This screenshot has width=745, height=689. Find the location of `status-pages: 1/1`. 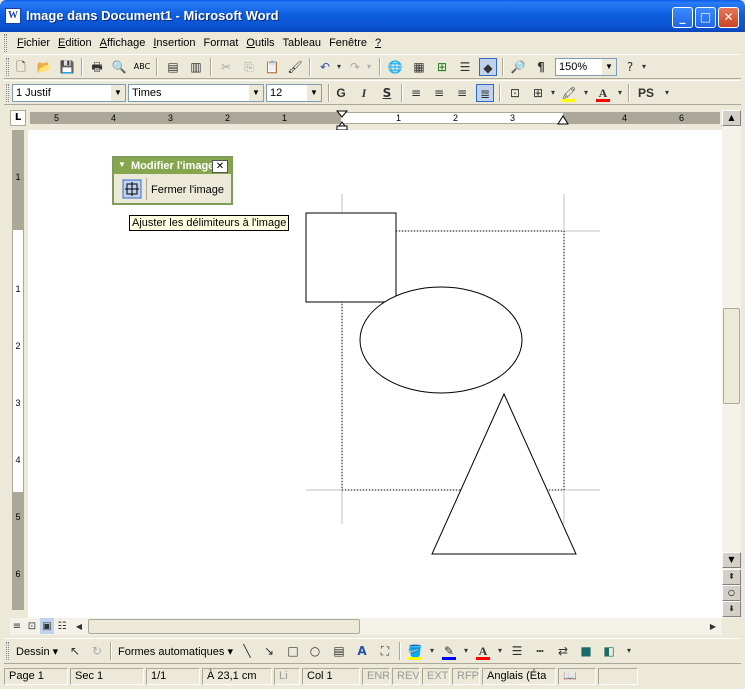

status-pages: 1/1 is located at coordinates (173, 676).